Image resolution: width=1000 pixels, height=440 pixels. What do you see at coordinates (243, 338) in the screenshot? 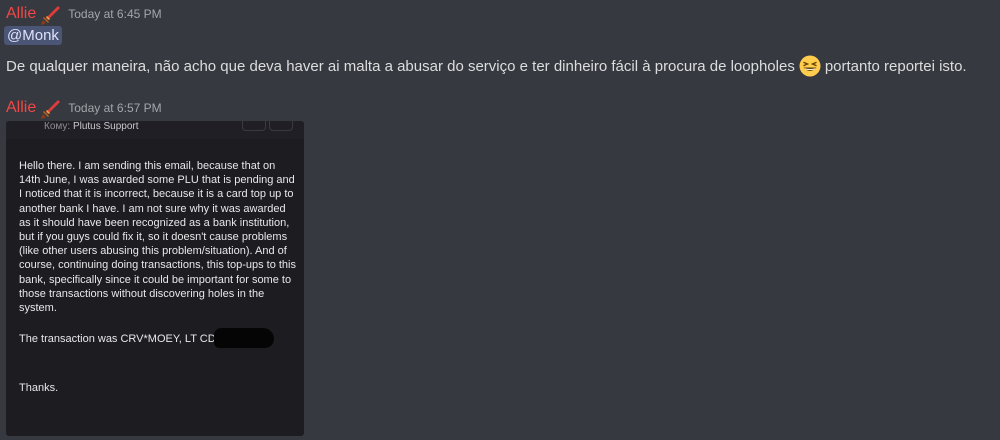
I see `redaction-scribble` at bounding box center [243, 338].